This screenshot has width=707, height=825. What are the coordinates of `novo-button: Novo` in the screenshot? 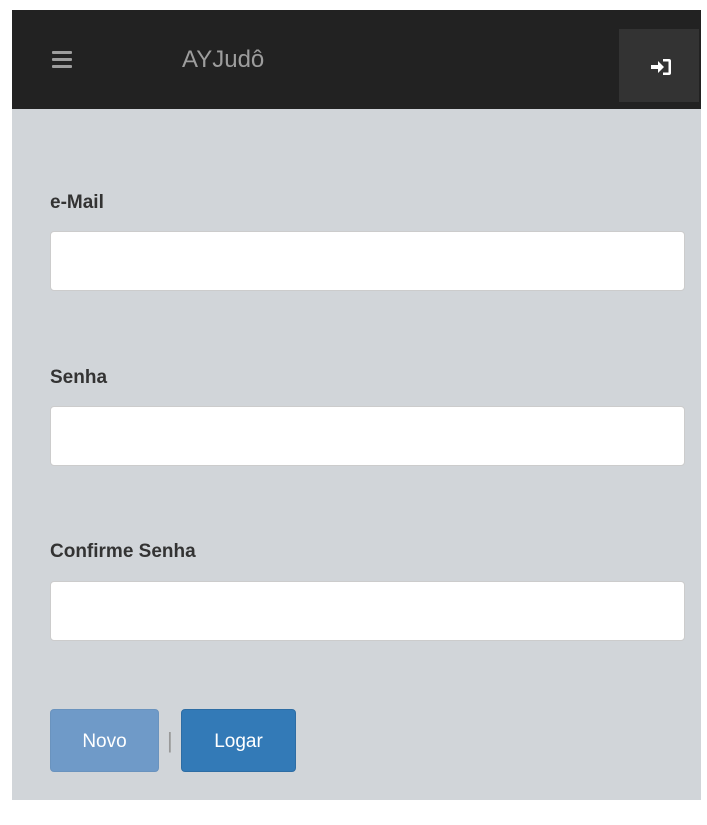 It's located at (104, 740).